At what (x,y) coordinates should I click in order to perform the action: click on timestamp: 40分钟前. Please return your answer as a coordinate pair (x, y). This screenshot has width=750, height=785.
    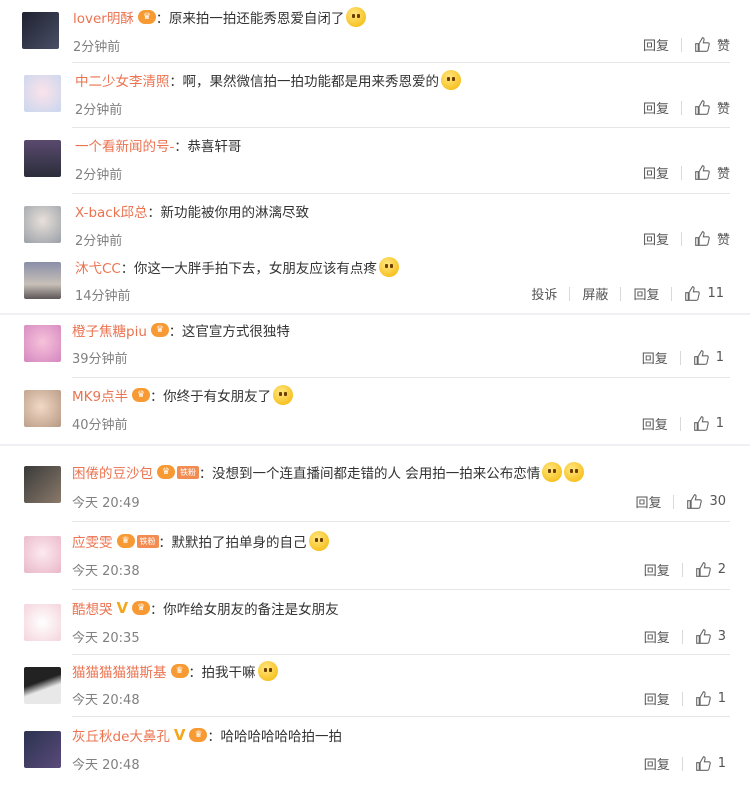
    Looking at the image, I should click on (100, 425).